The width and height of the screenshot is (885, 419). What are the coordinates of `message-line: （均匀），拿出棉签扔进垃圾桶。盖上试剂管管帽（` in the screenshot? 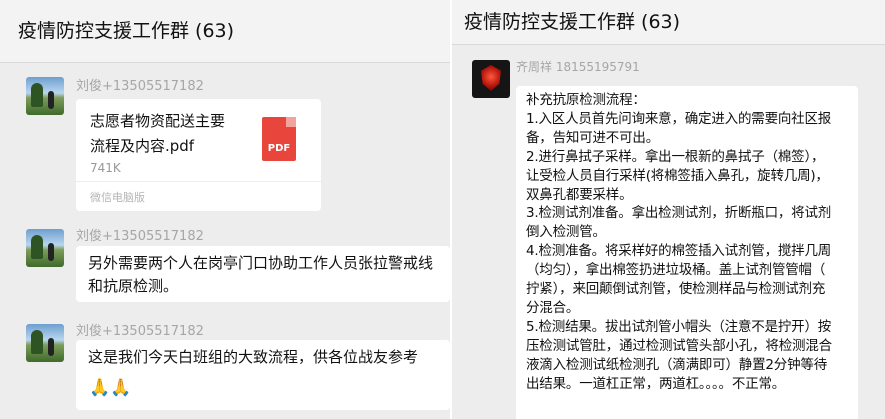 It's located at (676, 270).